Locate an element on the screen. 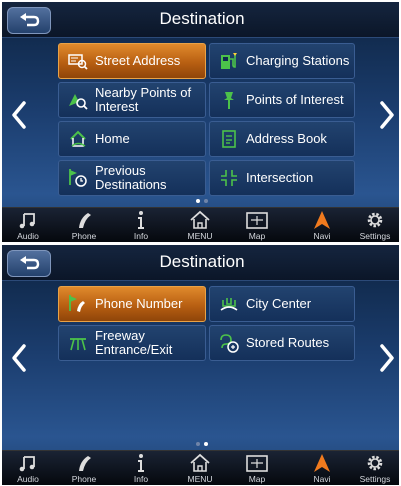  nearby-points-of-interest-button: Nearby Points of Interest is located at coordinates (132, 100).